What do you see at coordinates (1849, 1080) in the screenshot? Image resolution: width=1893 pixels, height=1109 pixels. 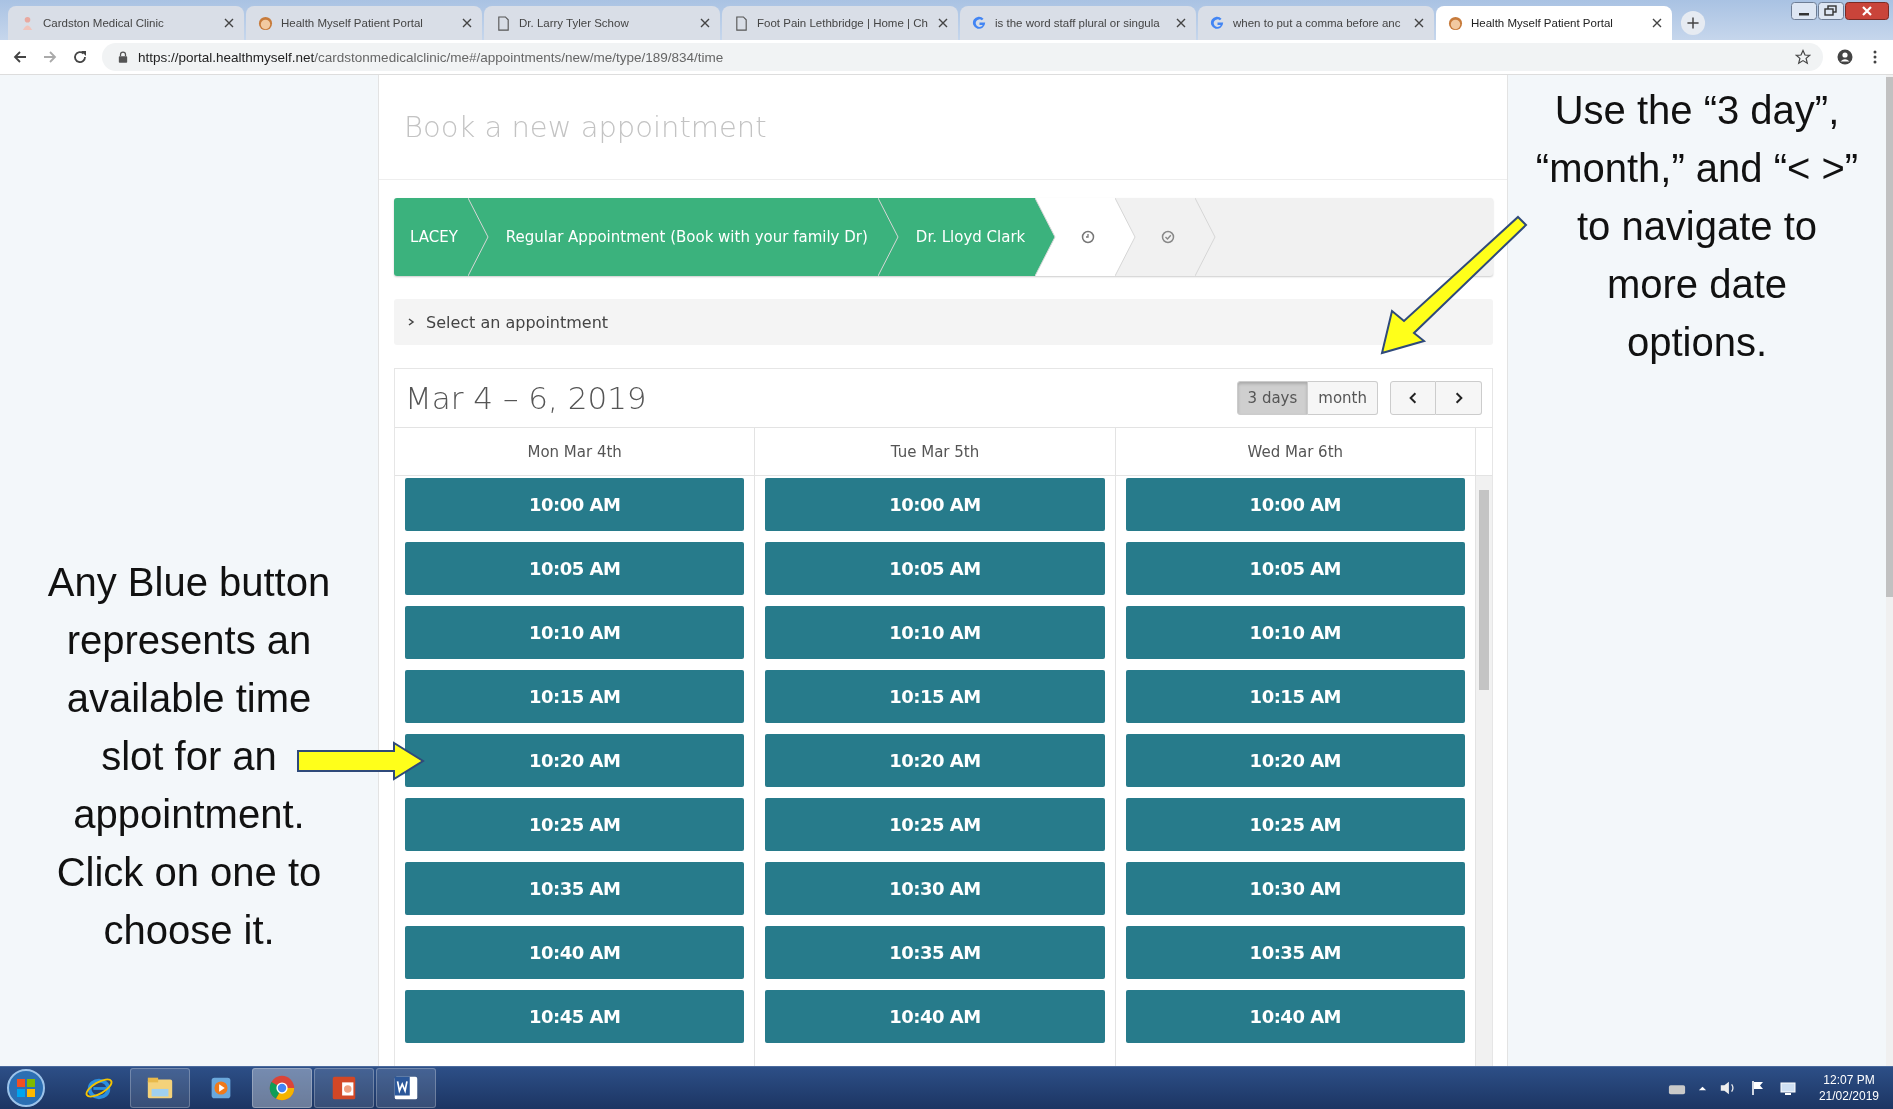 I see `clock-time: 12:07 PM` at bounding box center [1849, 1080].